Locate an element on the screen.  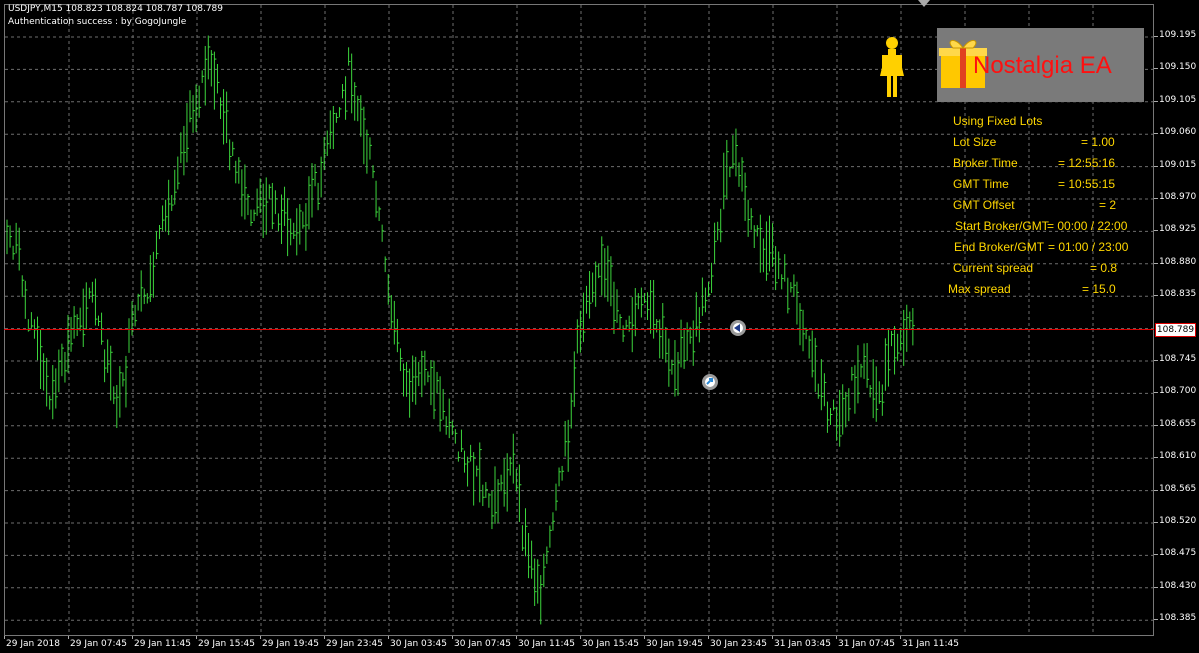
time-axis-label: 29 Jan 07:45 is located at coordinates (98, 644).